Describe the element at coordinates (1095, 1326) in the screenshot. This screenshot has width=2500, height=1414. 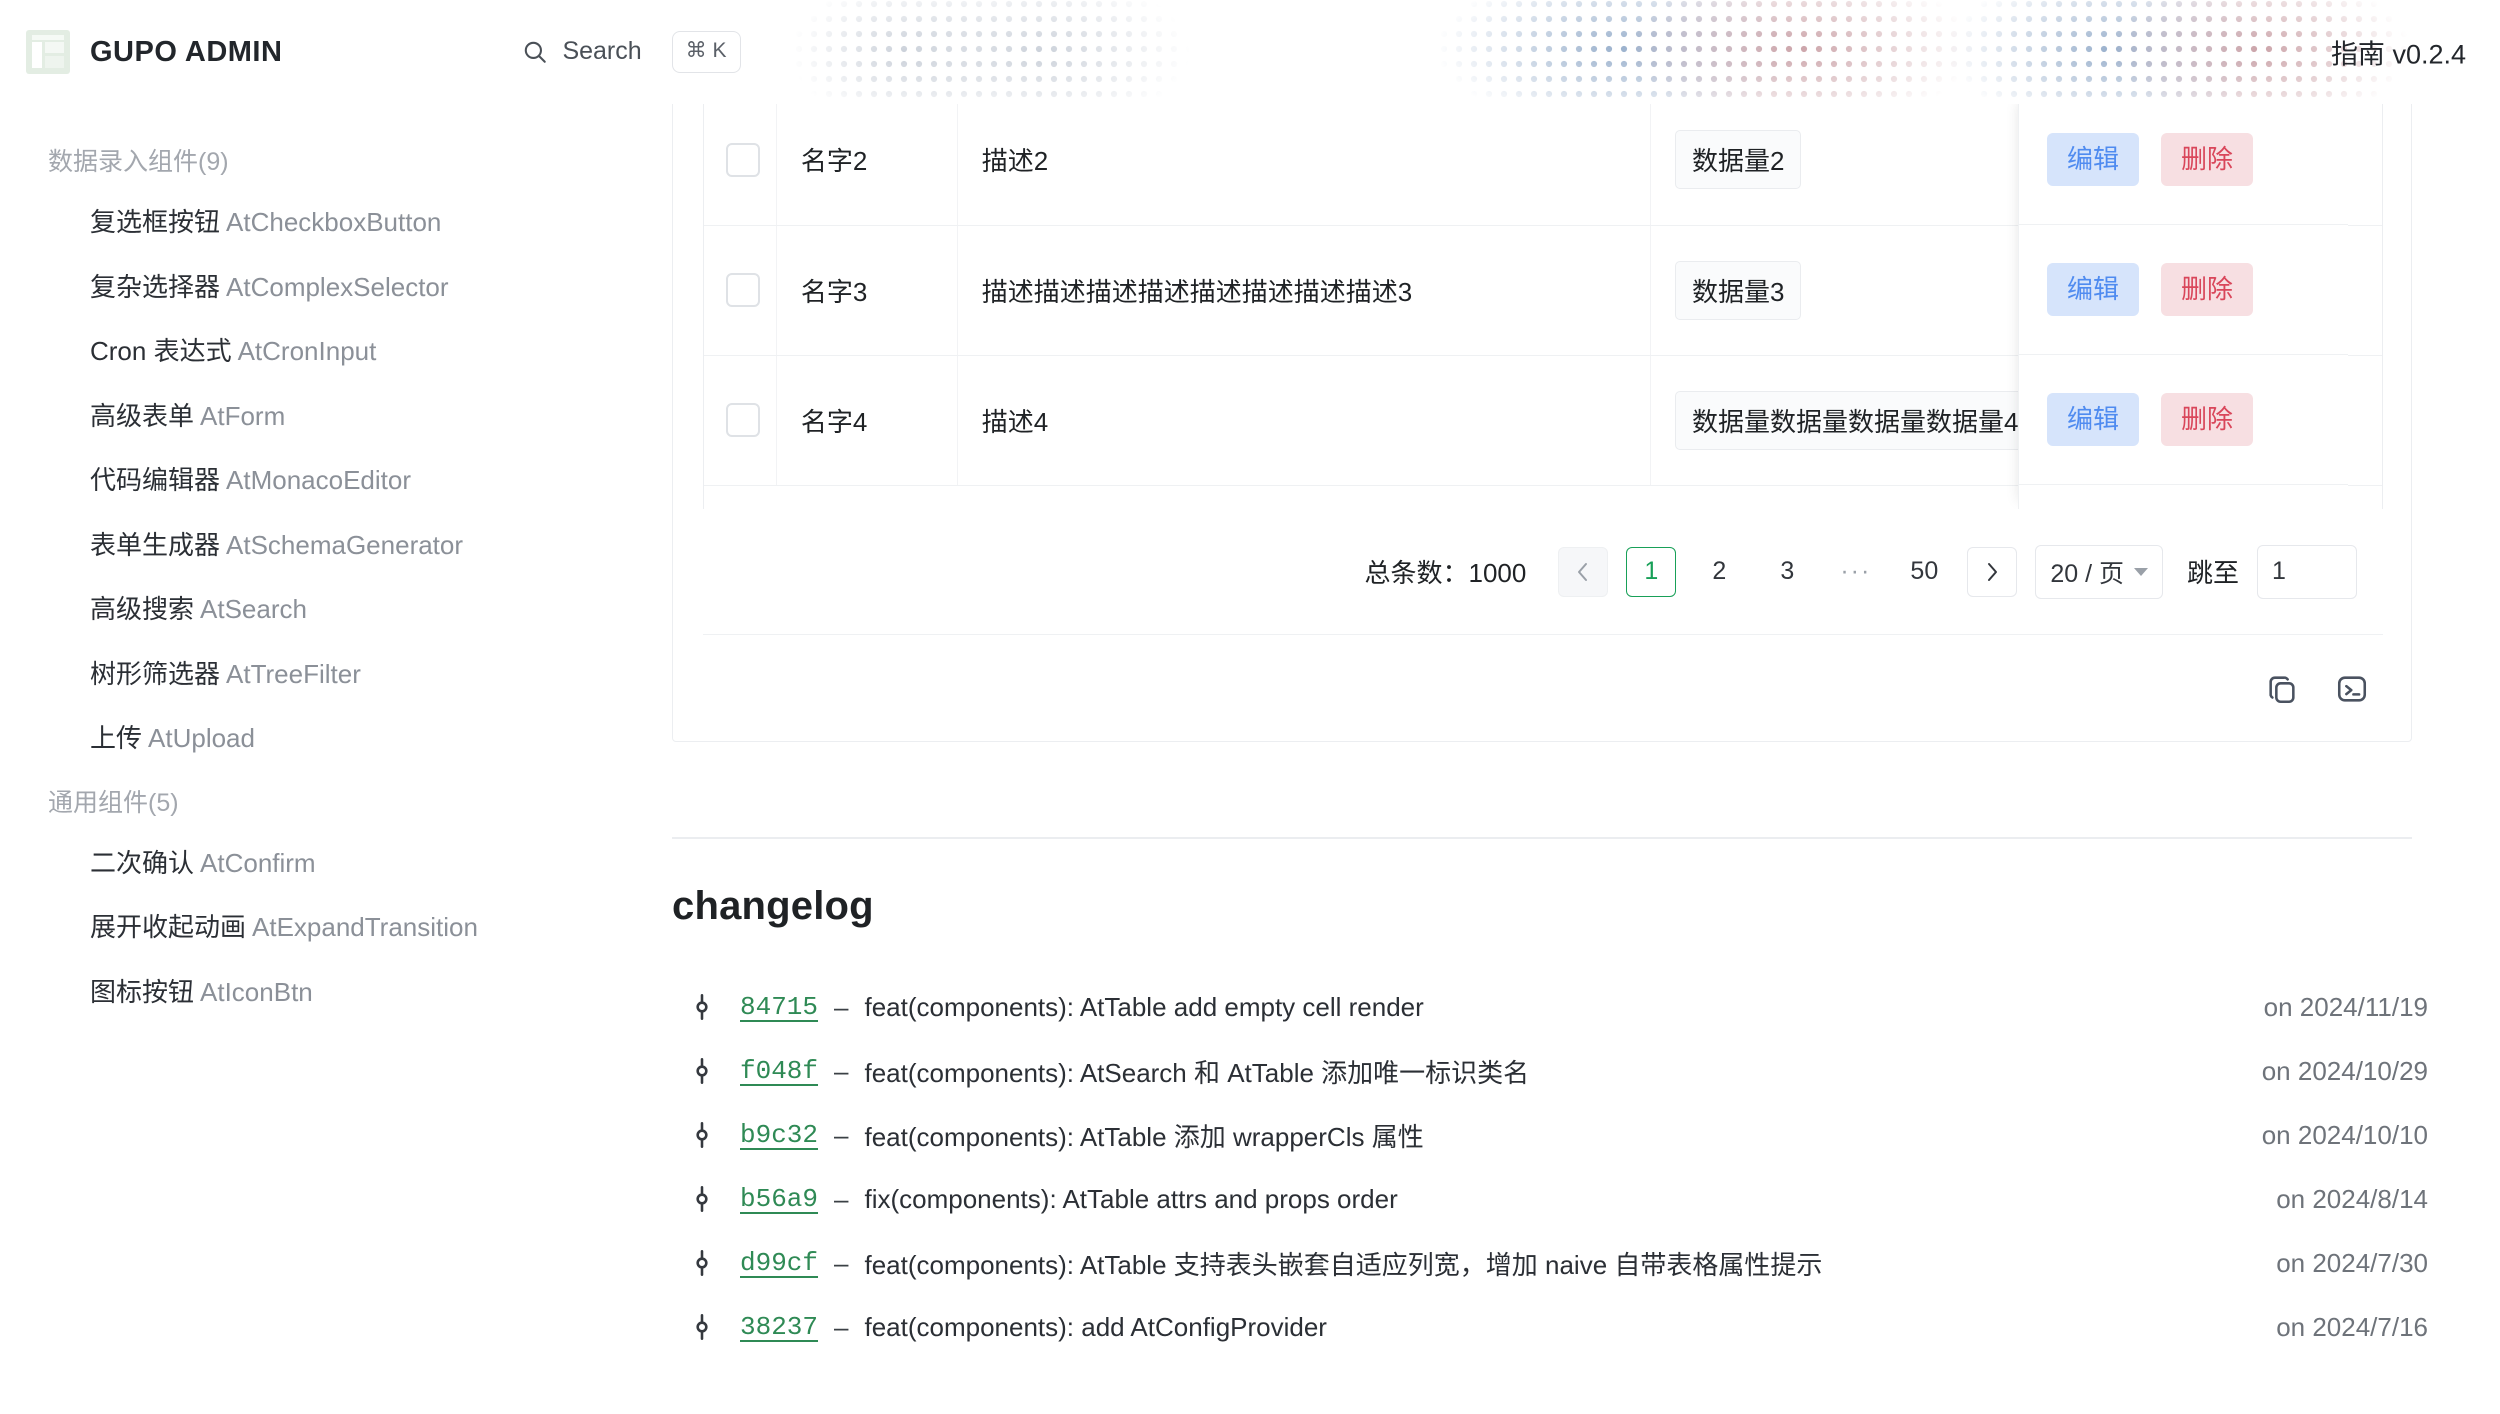
I see `commit-message: feat(components): add AtConfigProvider` at that location.